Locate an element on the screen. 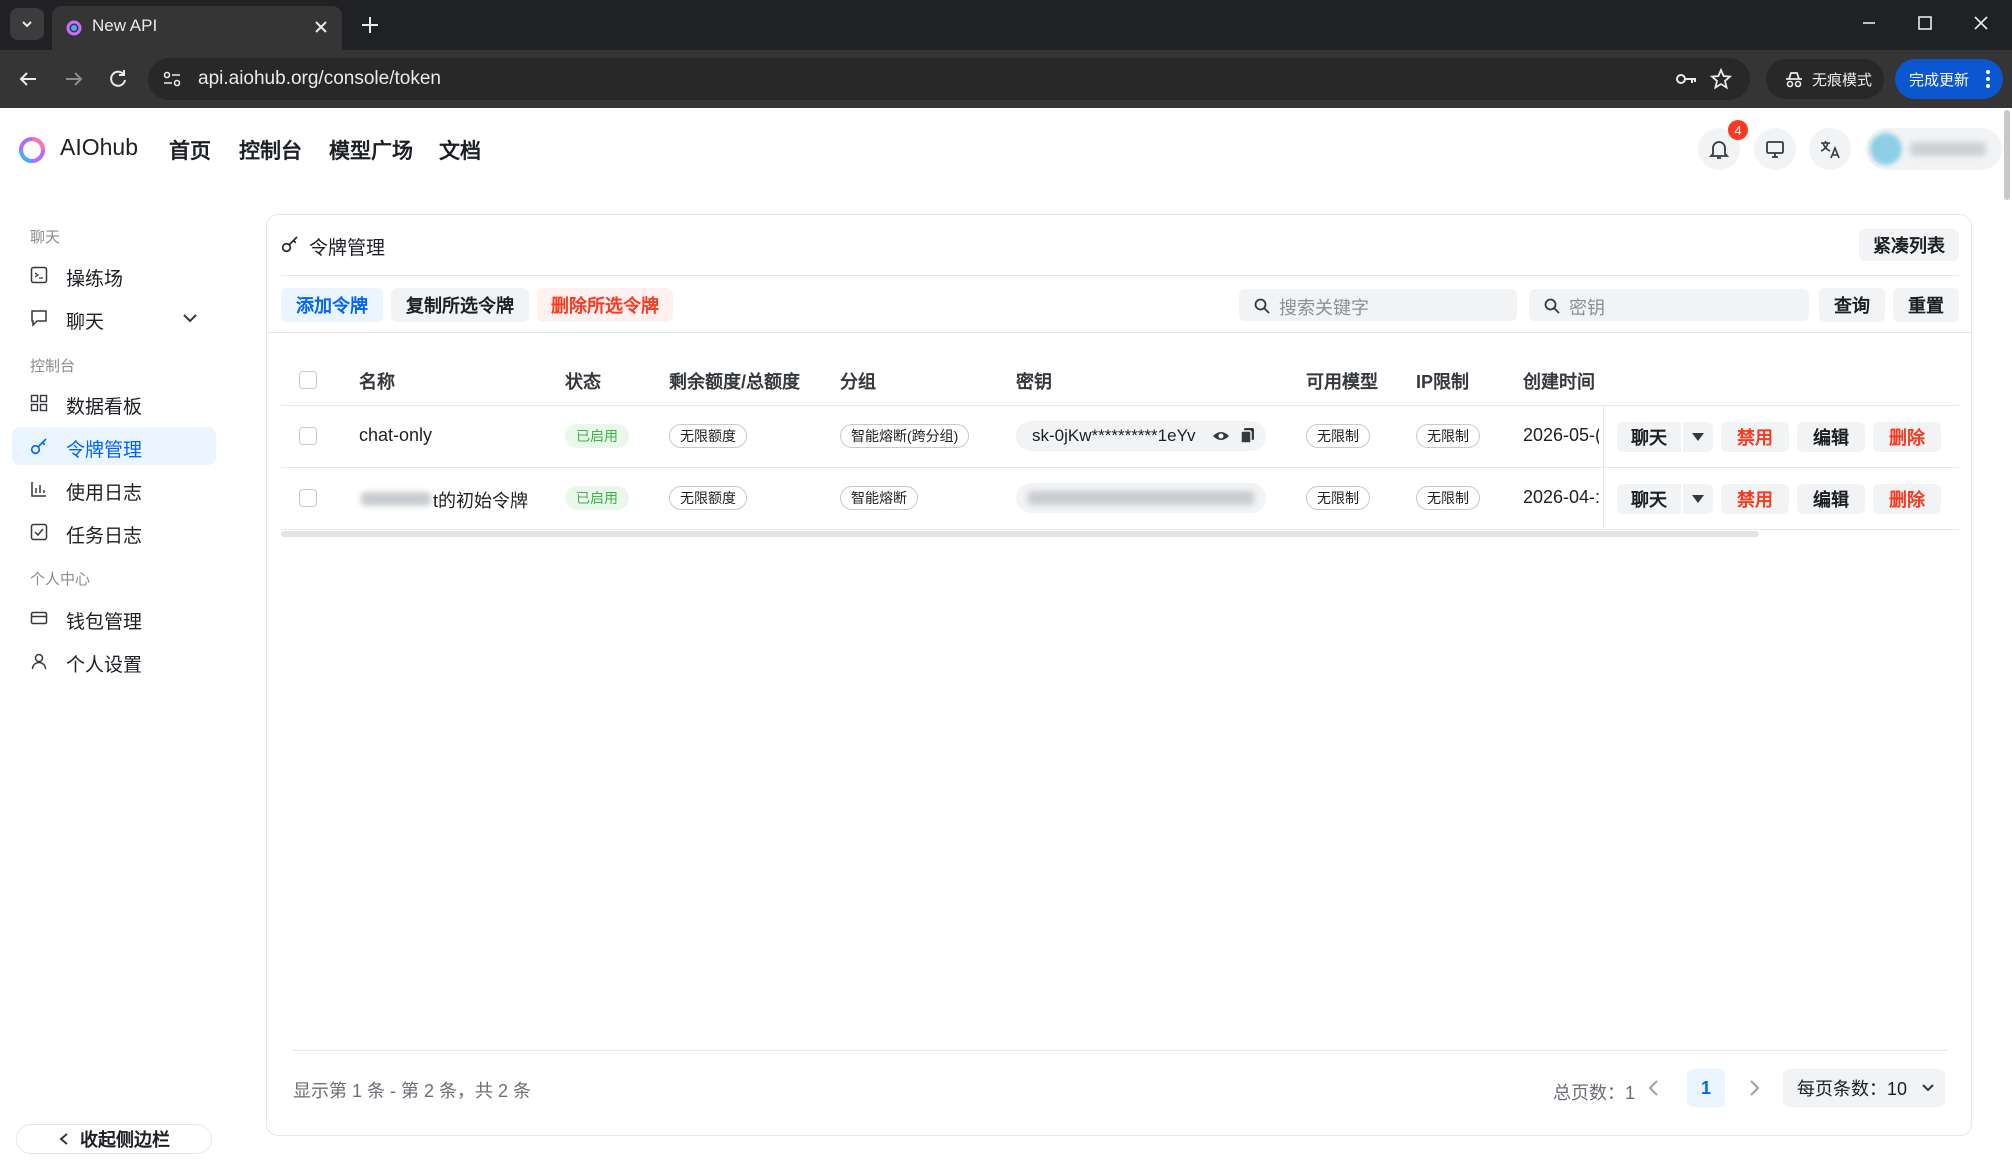 This screenshot has width=2012, height=1168. monitor-icon is located at coordinates (1775, 149).